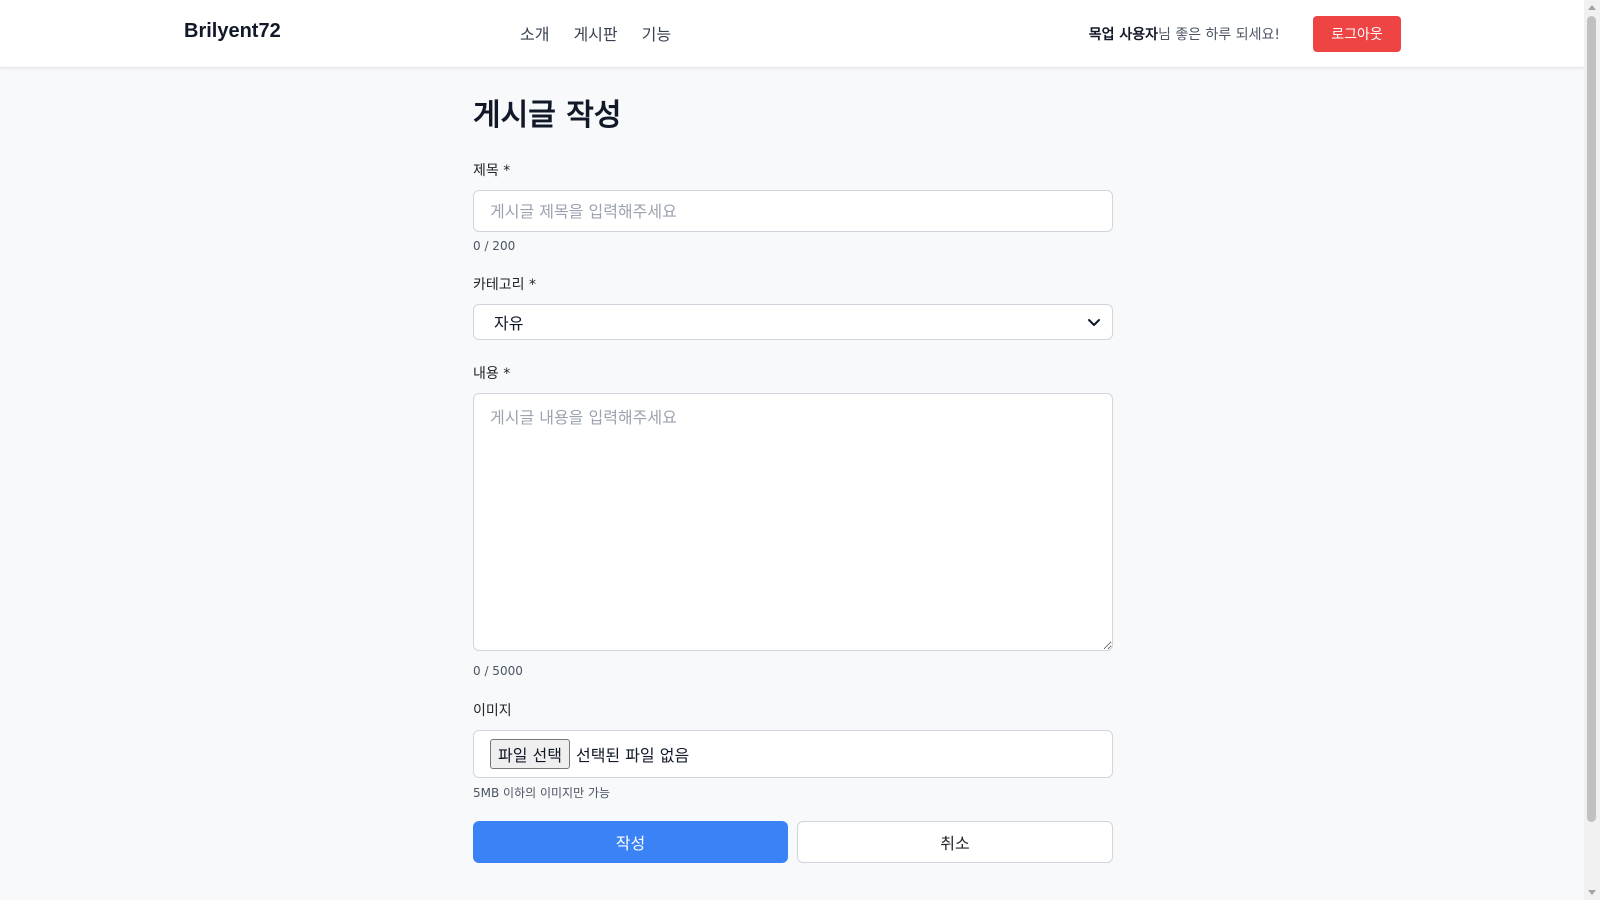  I want to click on category-field-group: 카테고리 * 자유, so click(793, 307).